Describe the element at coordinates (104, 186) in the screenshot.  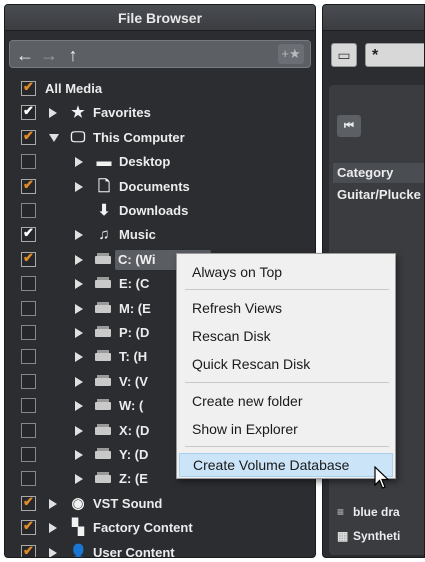
I see `document-icon: 🗋` at that location.